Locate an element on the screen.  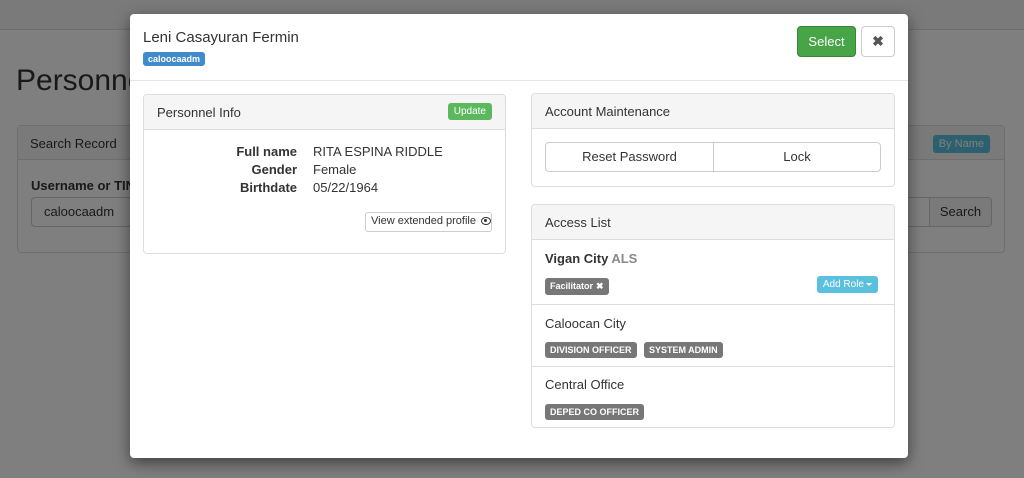
account-maintenance-panel: Account Maintenance Reset Password Lock is located at coordinates (713, 140).